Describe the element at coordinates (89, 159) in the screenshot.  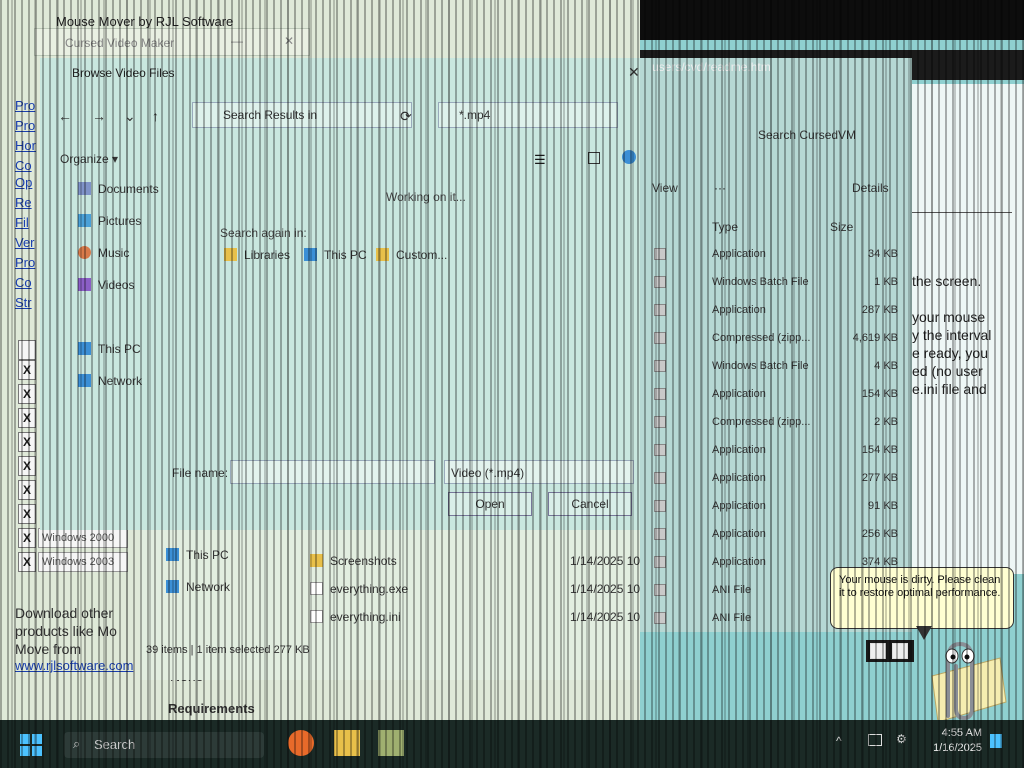
I see `organize-menu: Organize ▾` at that location.